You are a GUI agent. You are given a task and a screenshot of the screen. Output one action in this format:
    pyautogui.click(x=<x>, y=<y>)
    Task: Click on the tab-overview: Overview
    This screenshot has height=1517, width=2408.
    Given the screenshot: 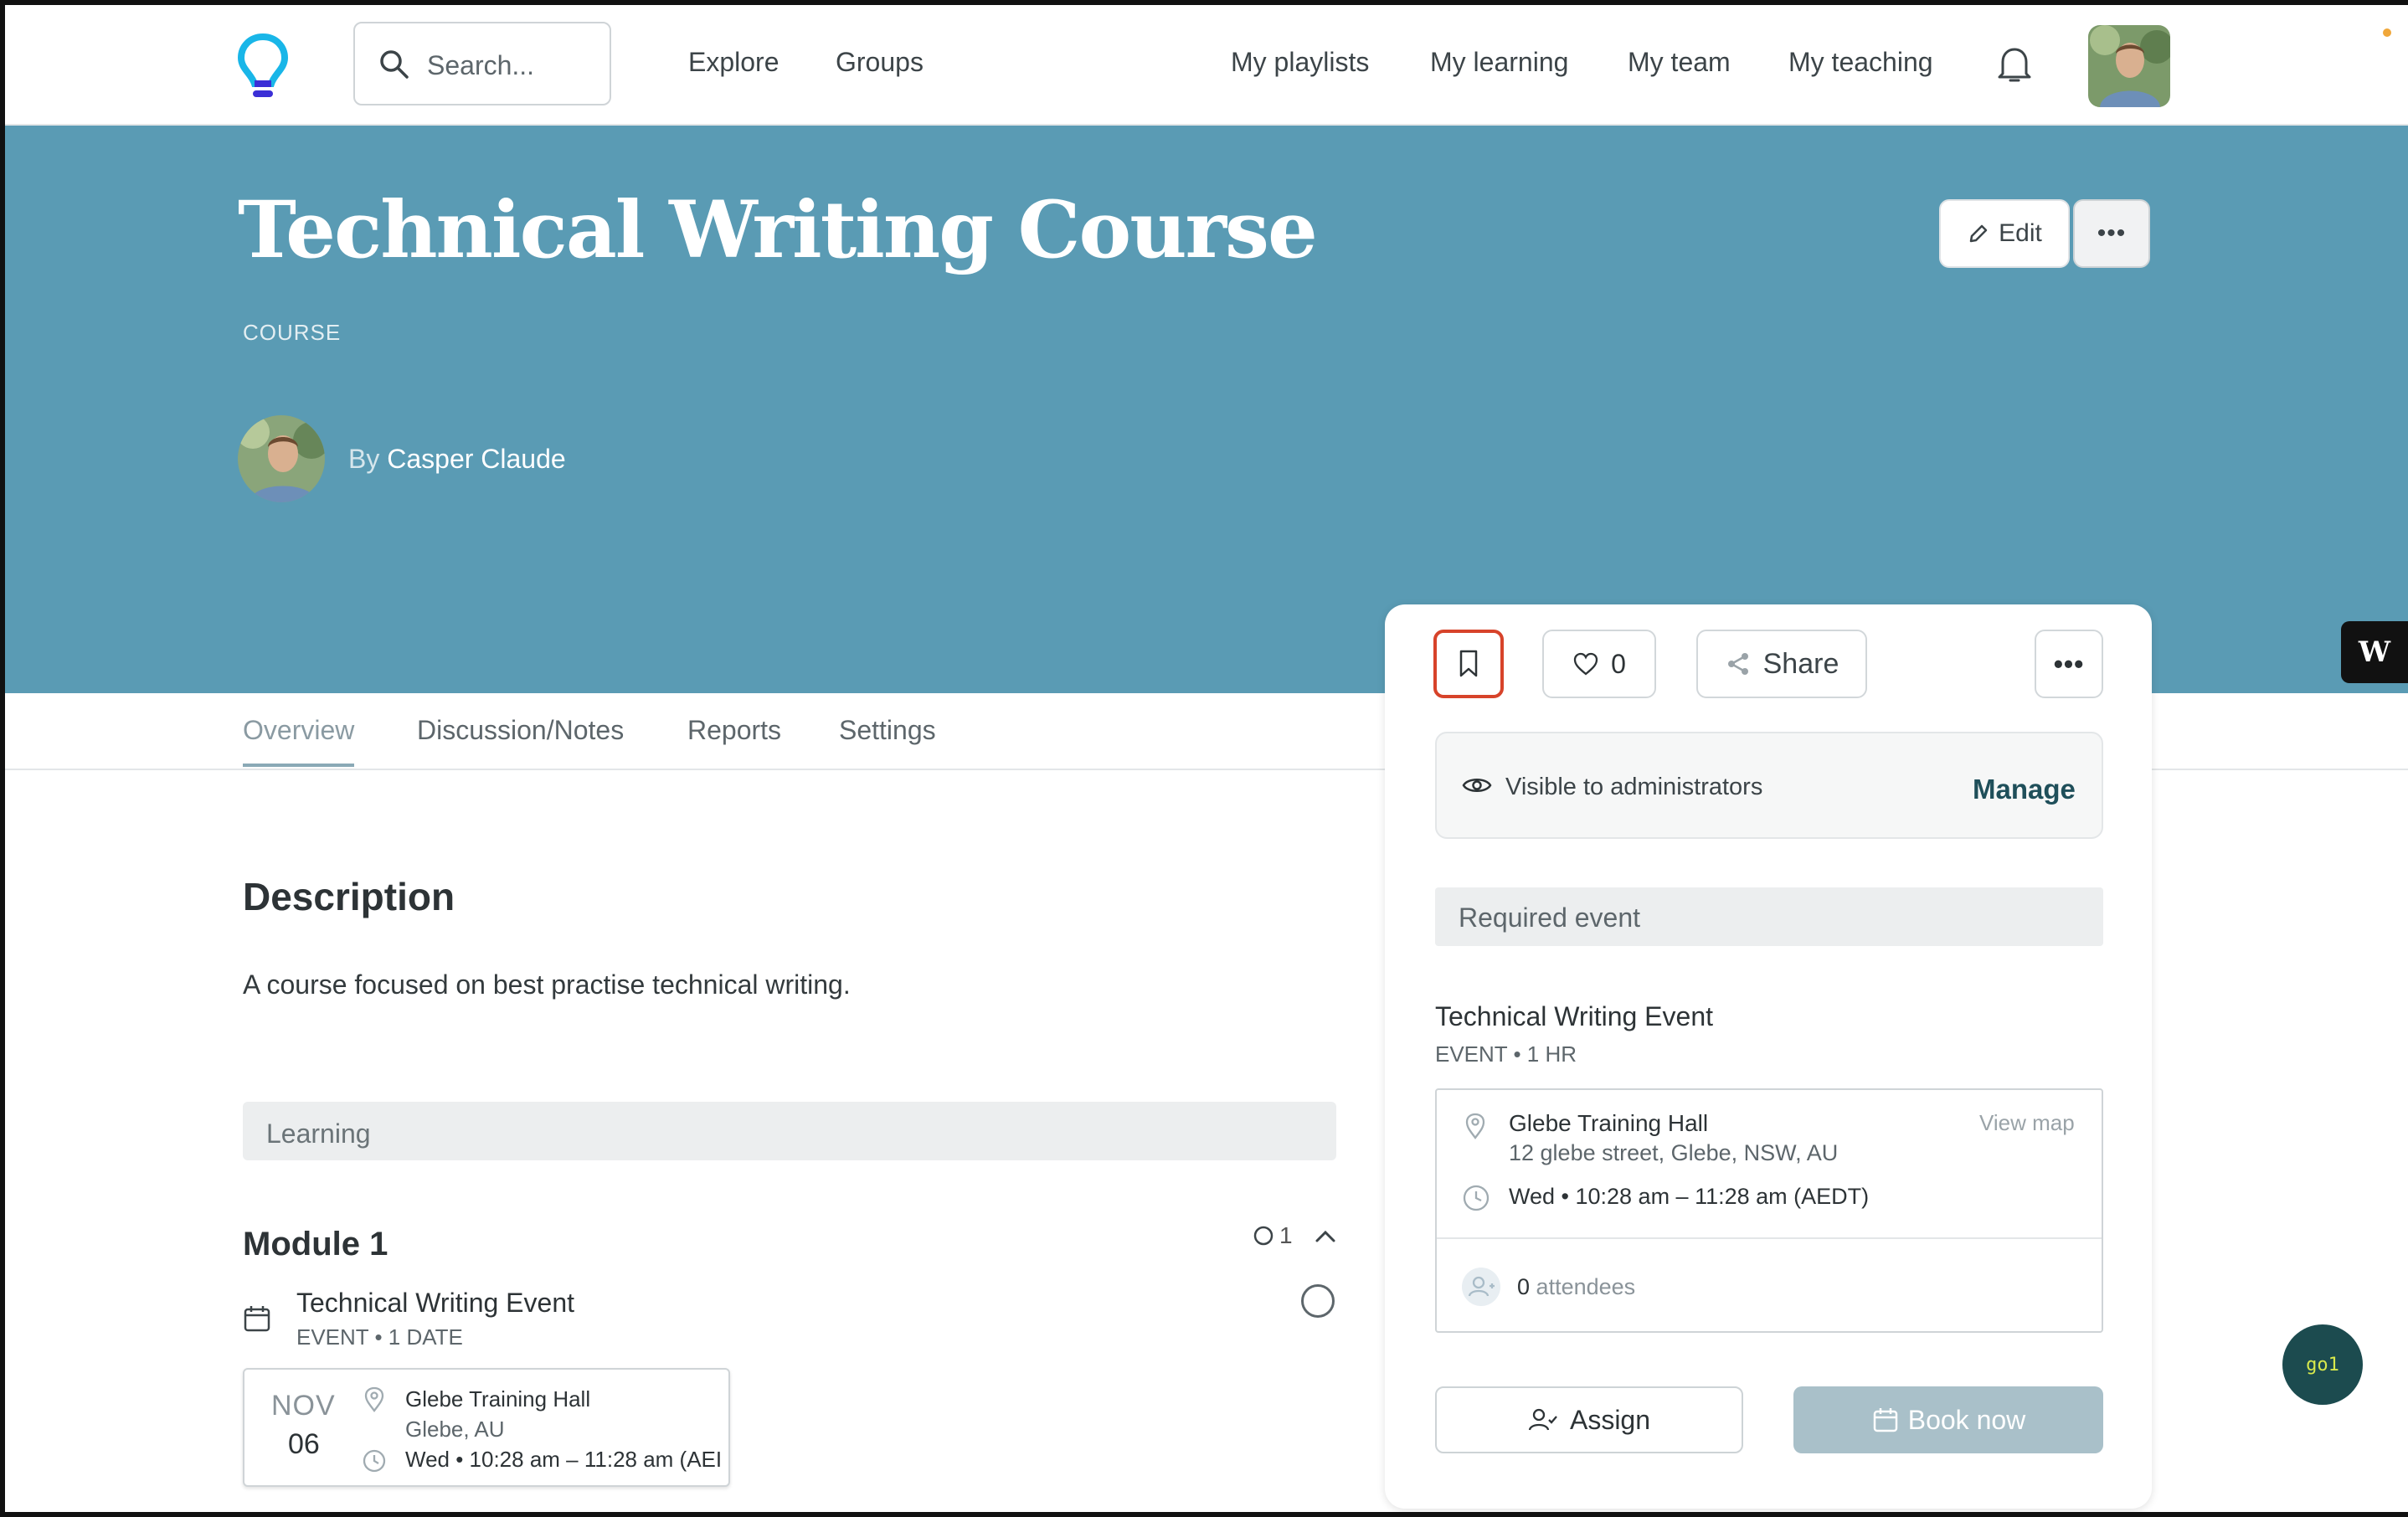 What is the action you would take?
    pyautogui.click(x=299, y=741)
    